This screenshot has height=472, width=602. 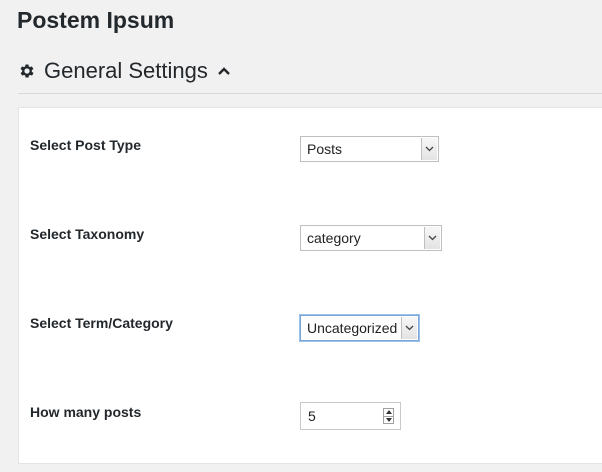 I want to click on term-select: Uncategorized, so click(x=359, y=328).